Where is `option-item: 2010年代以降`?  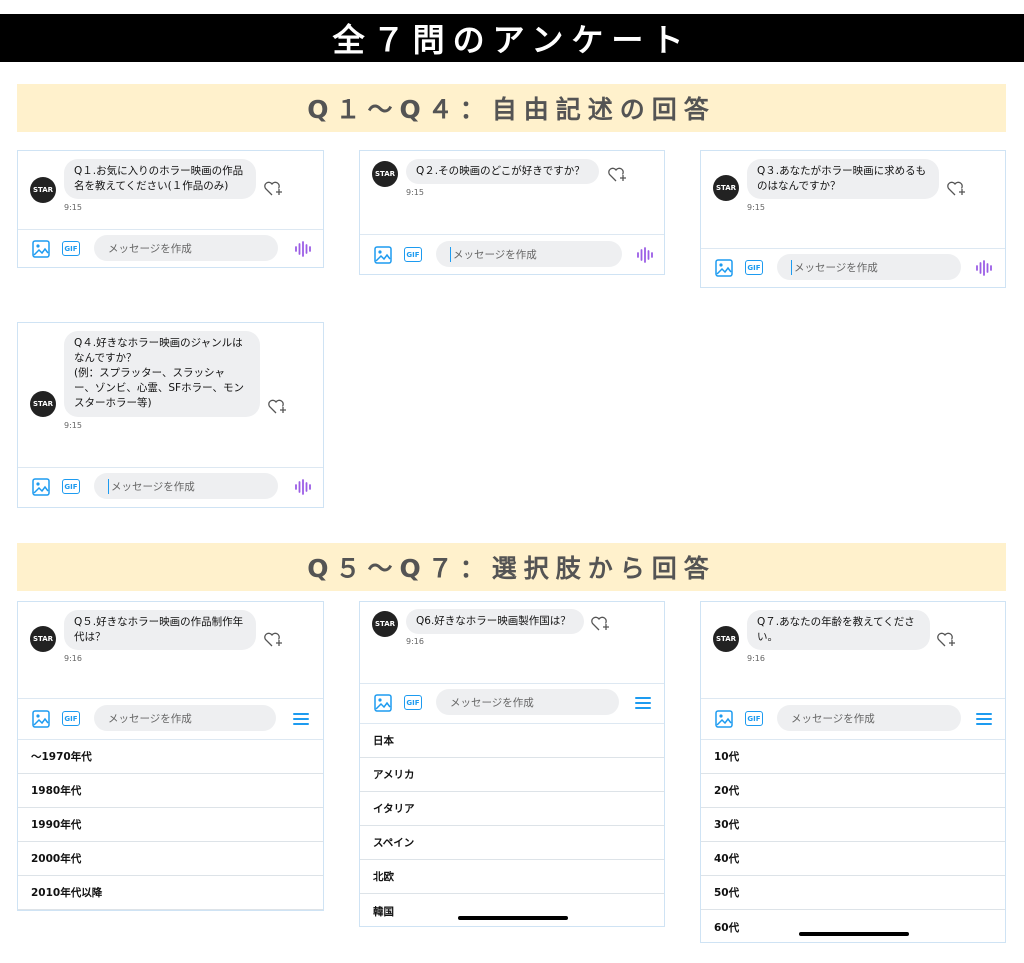 option-item: 2010年代以降 is located at coordinates (170, 893).